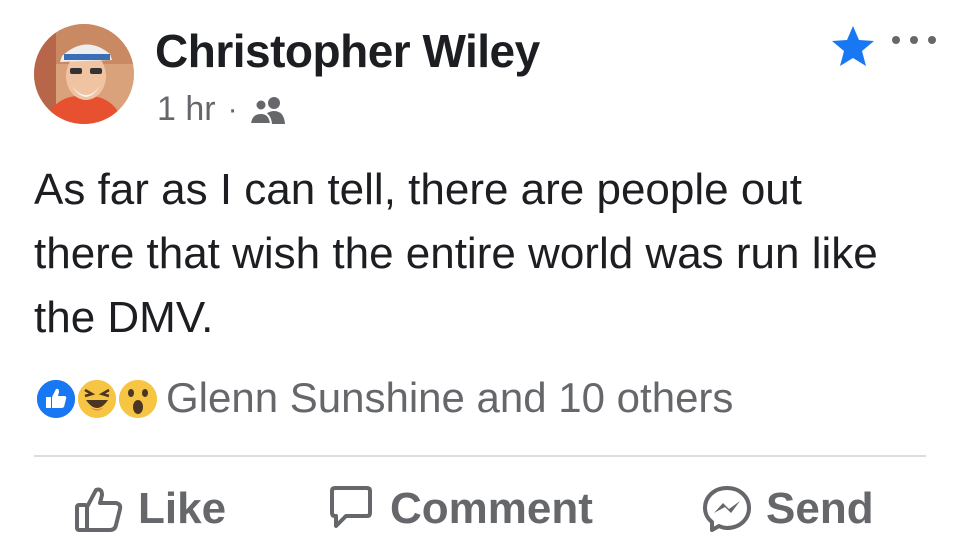 This screenshot has width=960, height=548. Describe the element at coordinates (222, 109) in the screenshot. I see `post-meta: 1 hr ·` at that location.